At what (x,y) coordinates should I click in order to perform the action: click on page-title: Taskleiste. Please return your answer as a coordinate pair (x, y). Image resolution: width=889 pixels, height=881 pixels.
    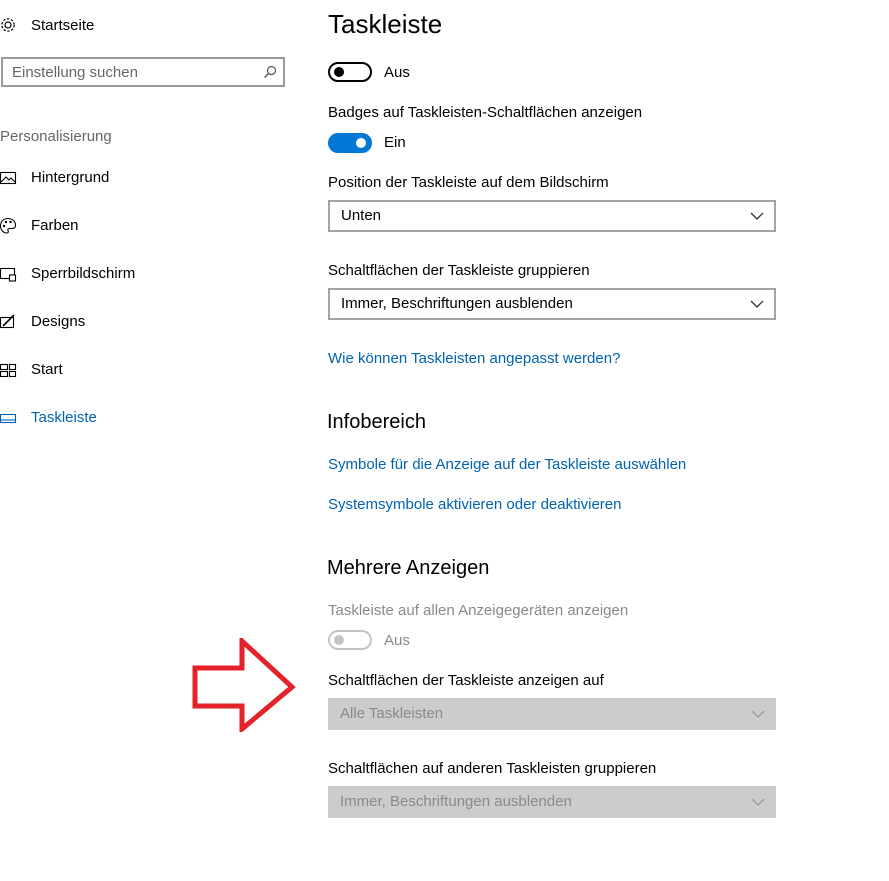
    Looking at the image, I should click on (385, 24).